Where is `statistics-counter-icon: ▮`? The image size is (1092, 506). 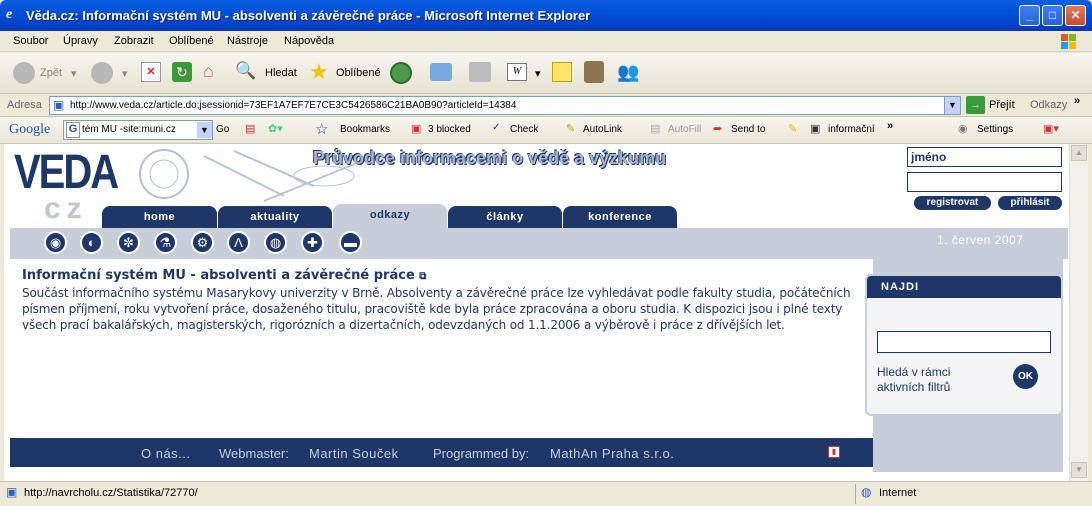
statistics-counter-icon: ▮ is located at coordinates (834, 452).